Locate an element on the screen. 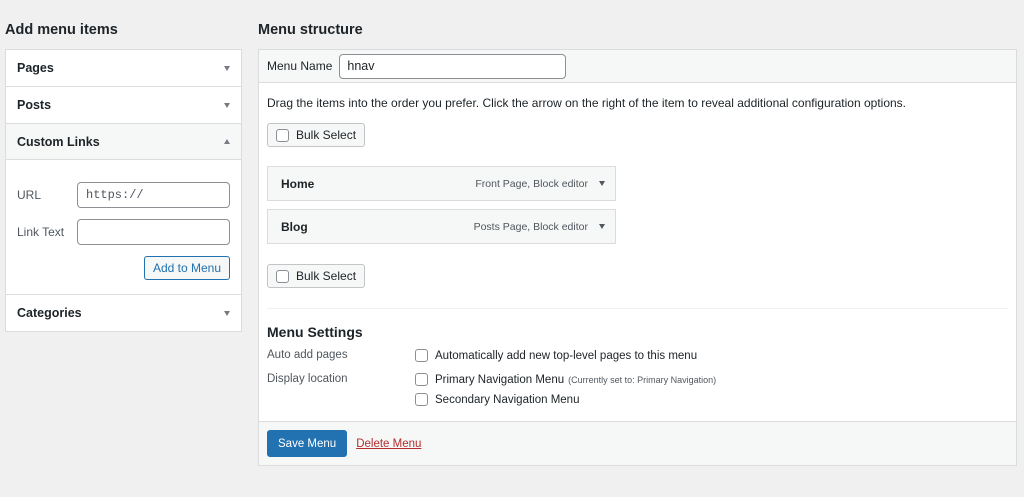 This screenshot has height=497, width=1024. custom-links-form: URL Link Text Add to Menu is located at coordinates (123, 227).